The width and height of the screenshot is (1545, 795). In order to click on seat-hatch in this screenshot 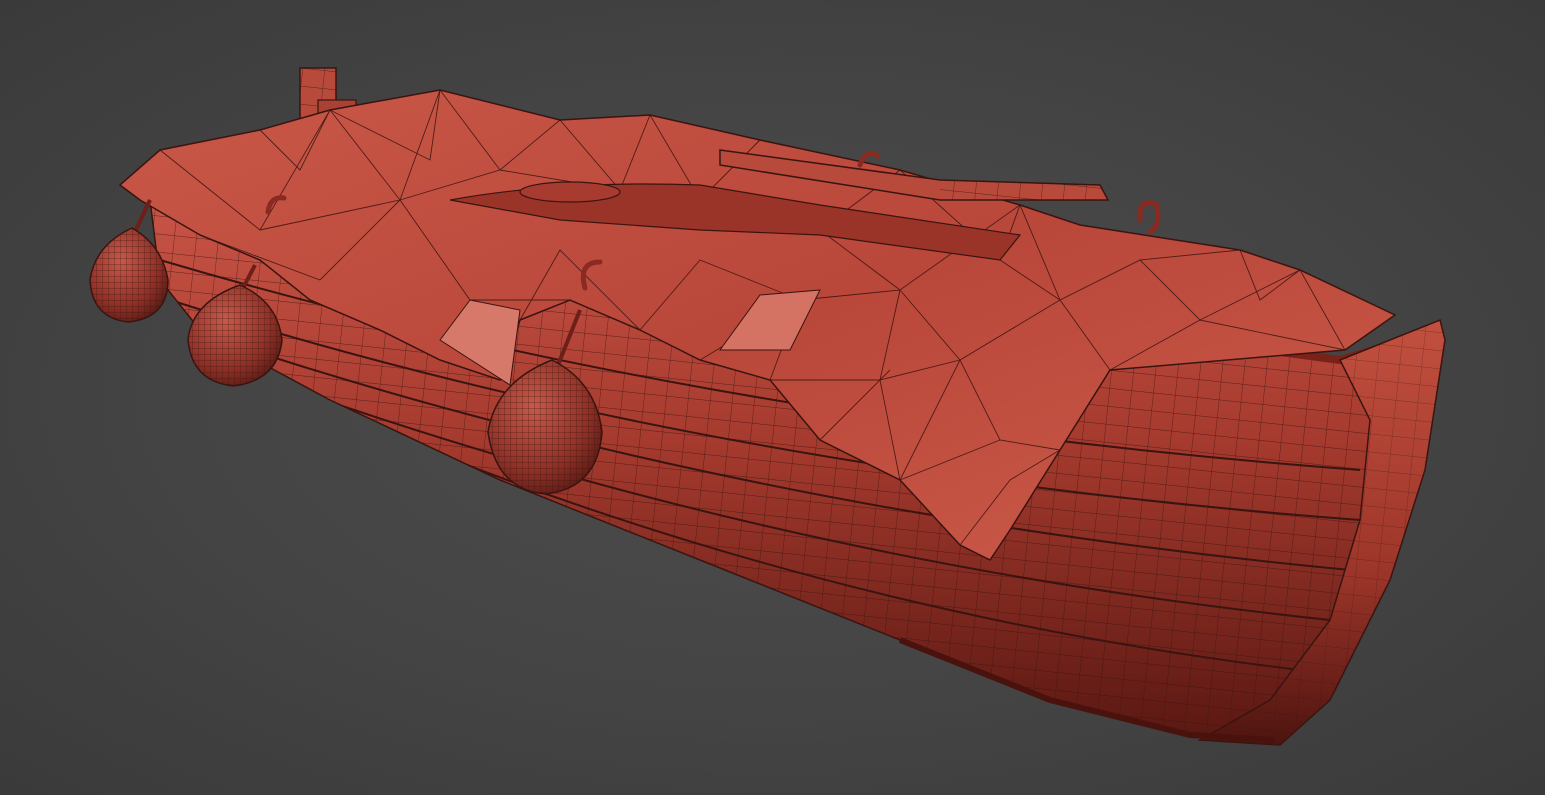, I will do `click(570, 192)`.